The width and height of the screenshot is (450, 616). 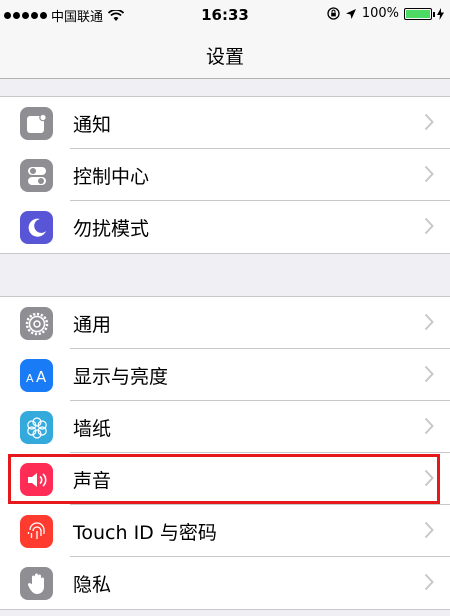 I want to click on row-label: 通用, so click(x=92, y=325).